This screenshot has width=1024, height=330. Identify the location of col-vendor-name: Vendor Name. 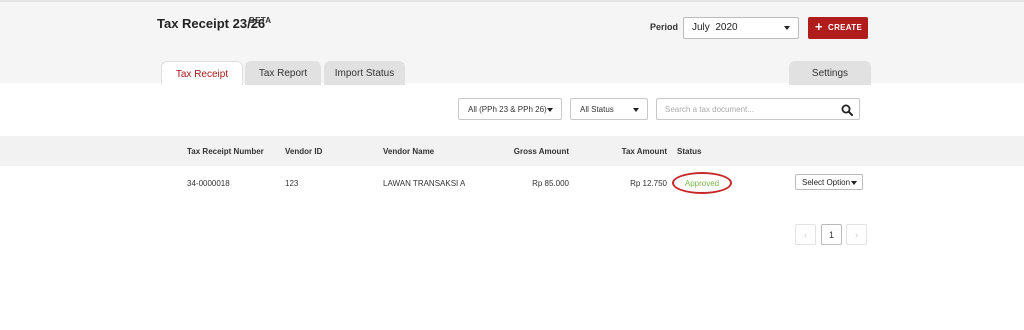
(409, 151).